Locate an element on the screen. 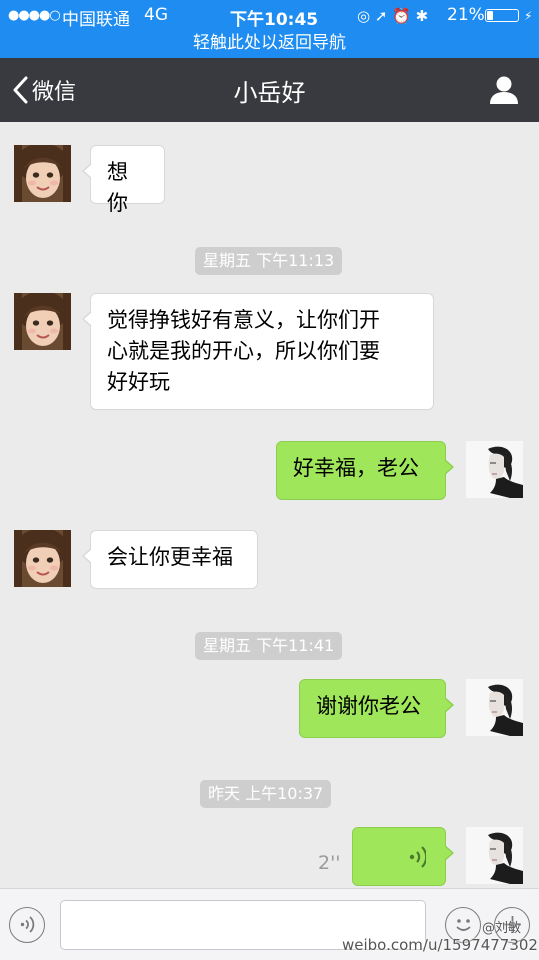 This screenshot has width=539, height=960. network-type: 4G is located at coordinates (156, 15).